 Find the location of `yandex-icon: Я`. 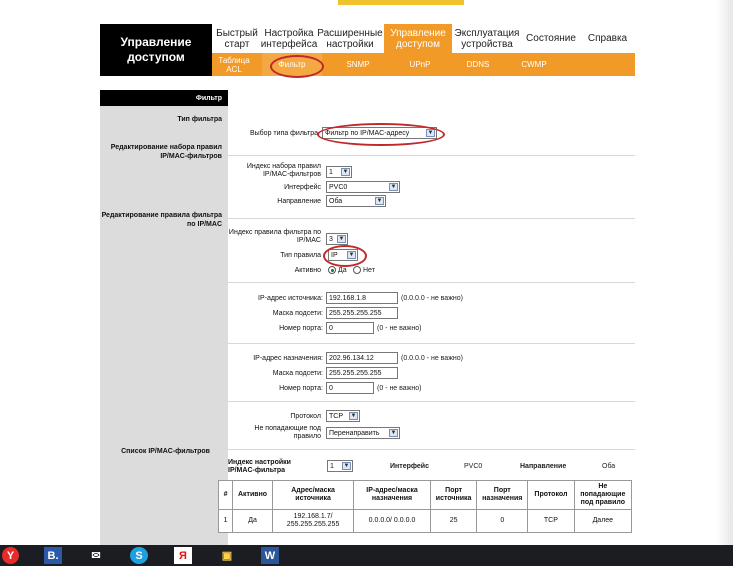

yandex-icon: Я is located at coordinates (183, 555).